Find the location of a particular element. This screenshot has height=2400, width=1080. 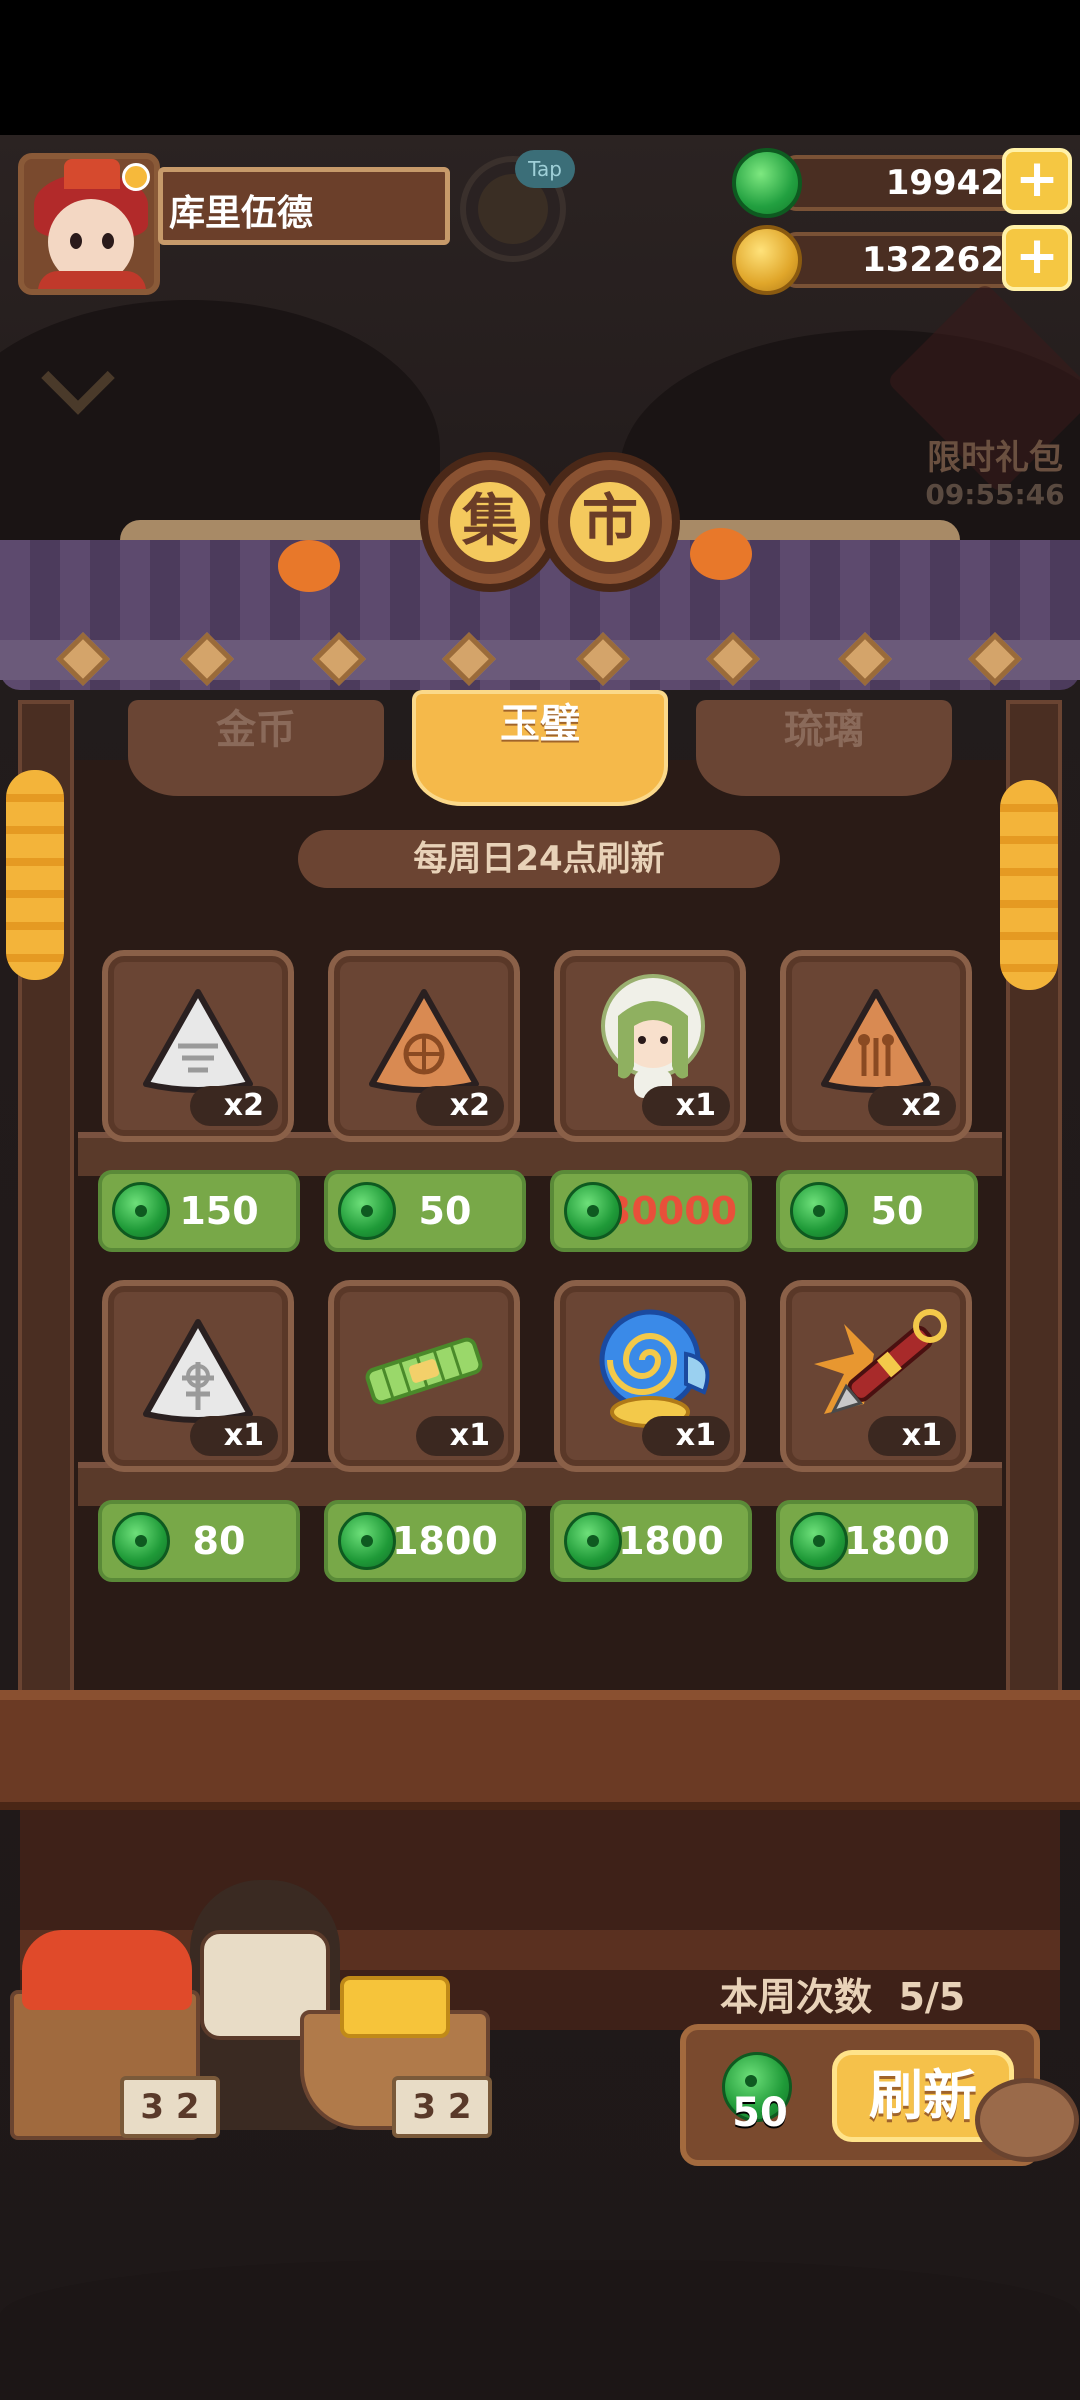

refresh-notice: 每周日24点刷新 is located at coordinates (539, 859).